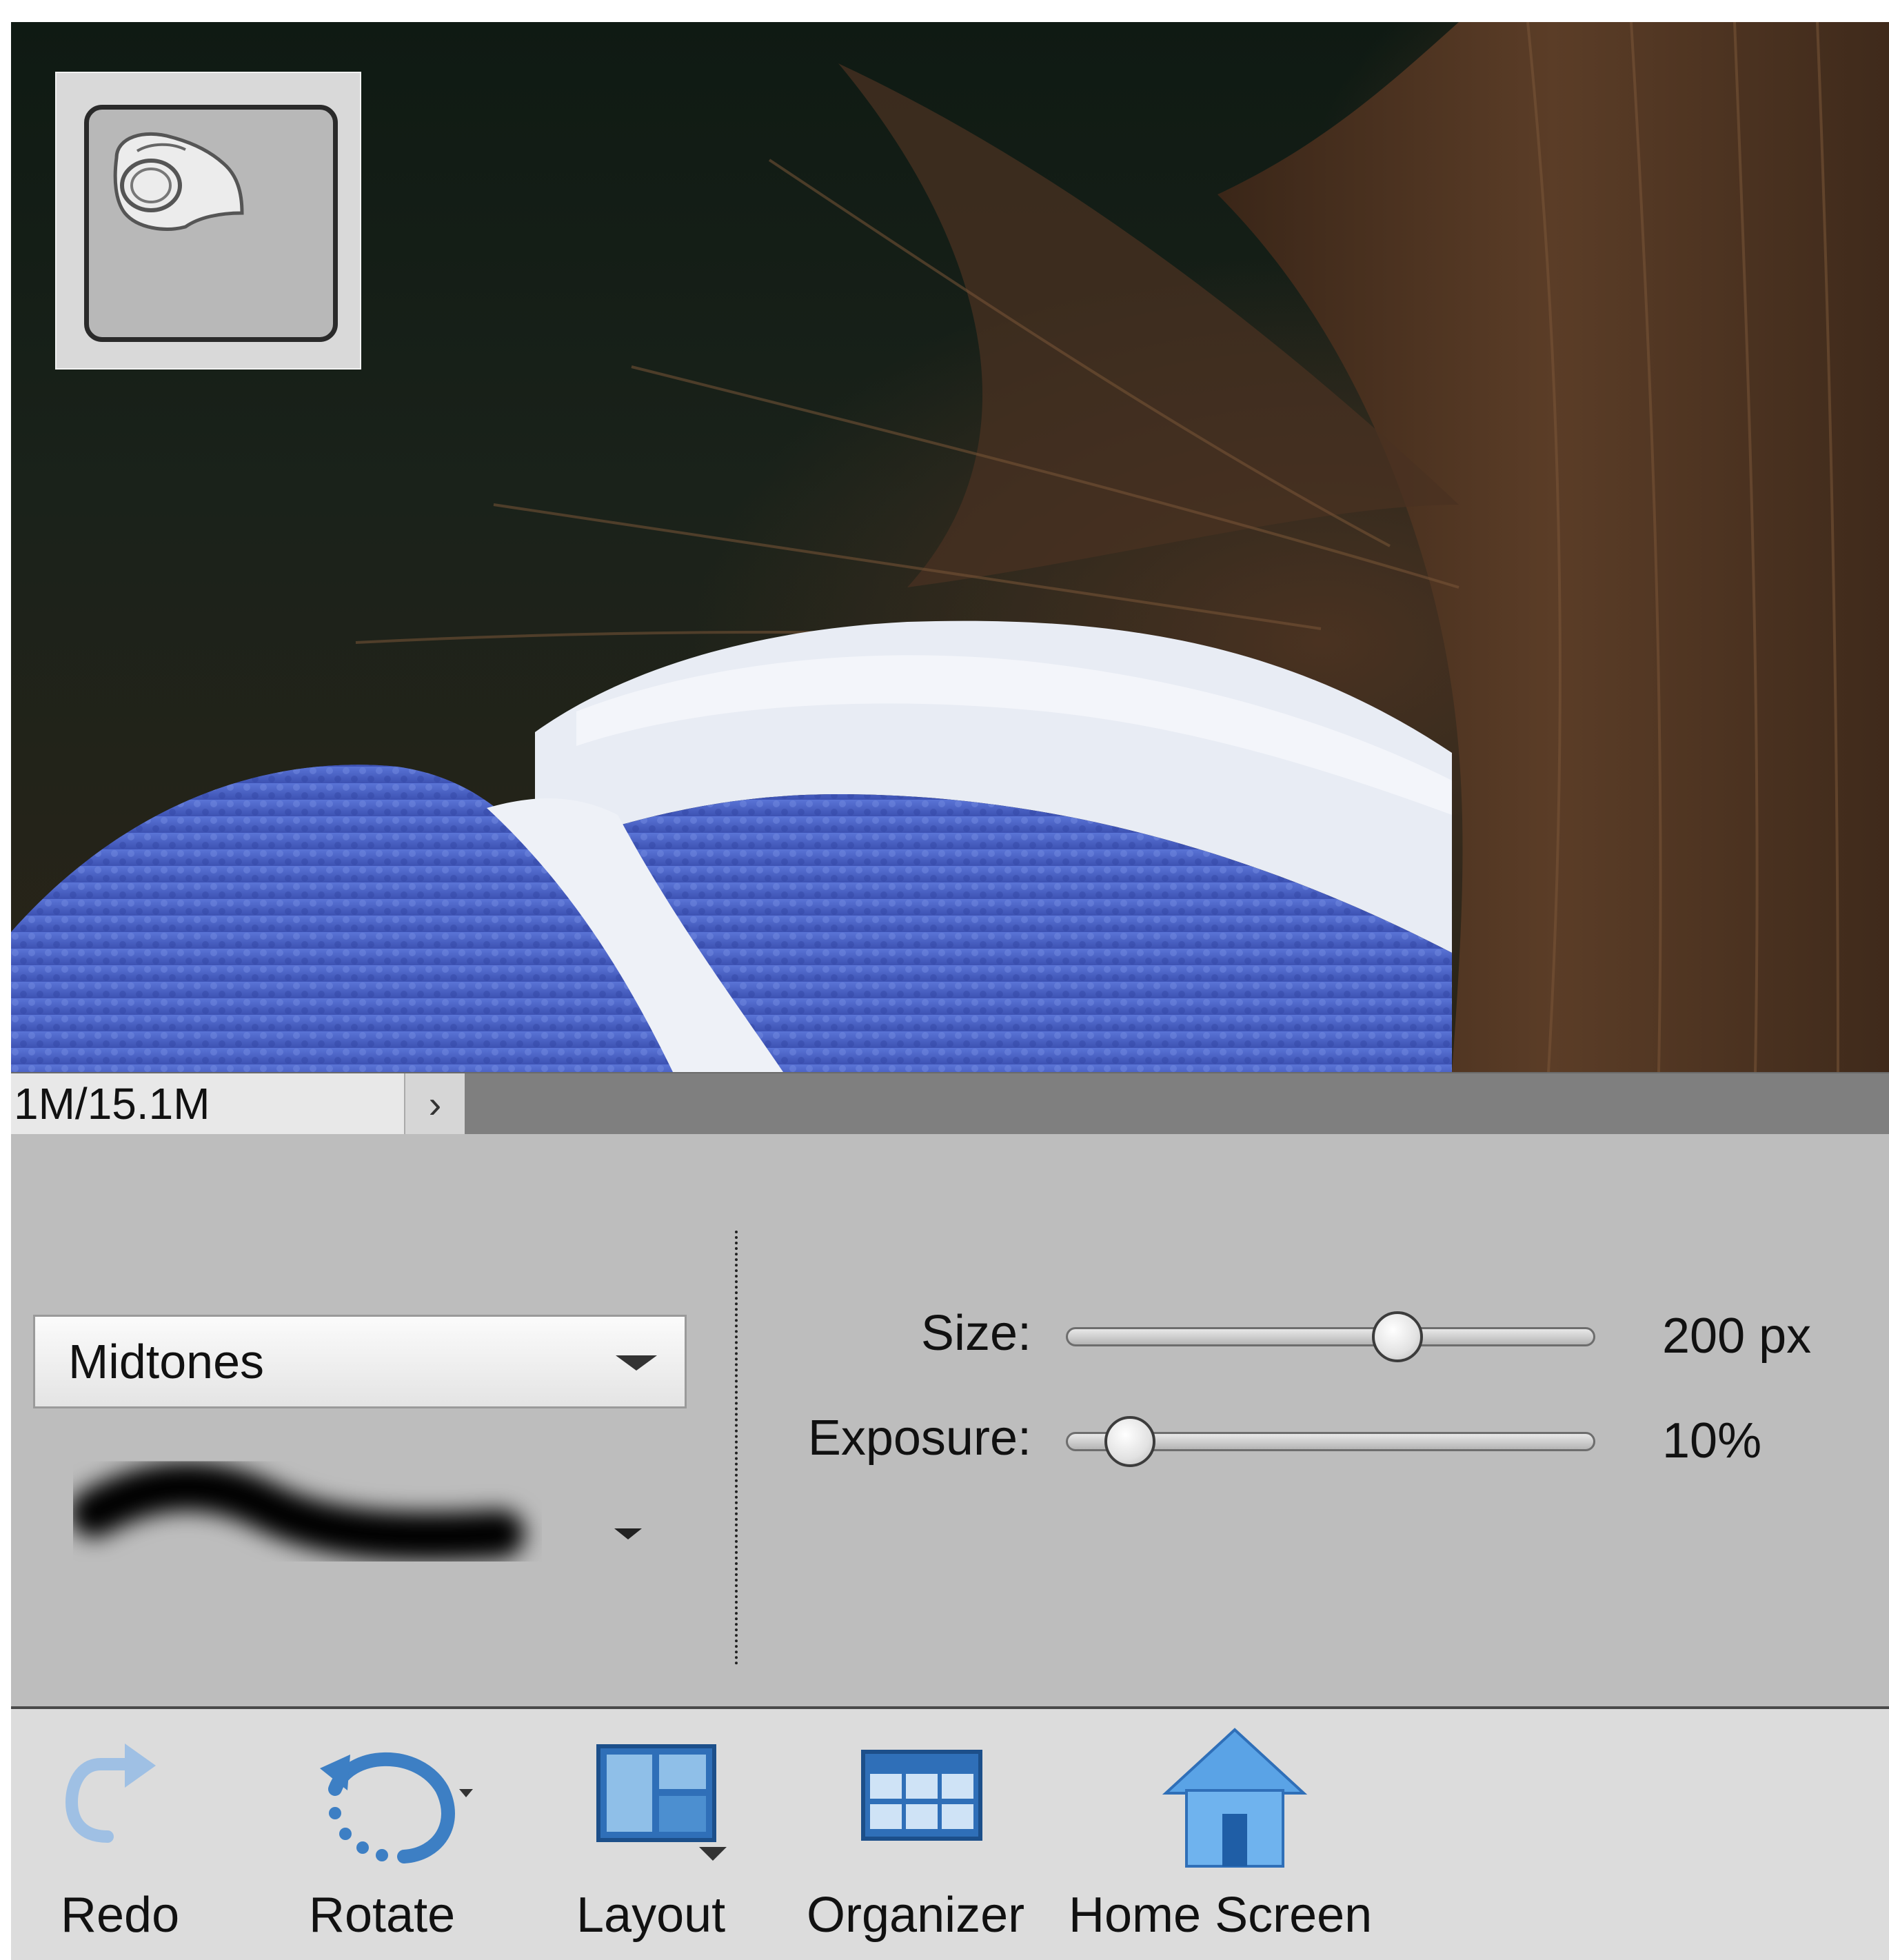 The image size is (1889, 1960). I want to click on bottom-toolbar: Redo Rotate Layout Organizer Home Screen, so click(950, 1833).